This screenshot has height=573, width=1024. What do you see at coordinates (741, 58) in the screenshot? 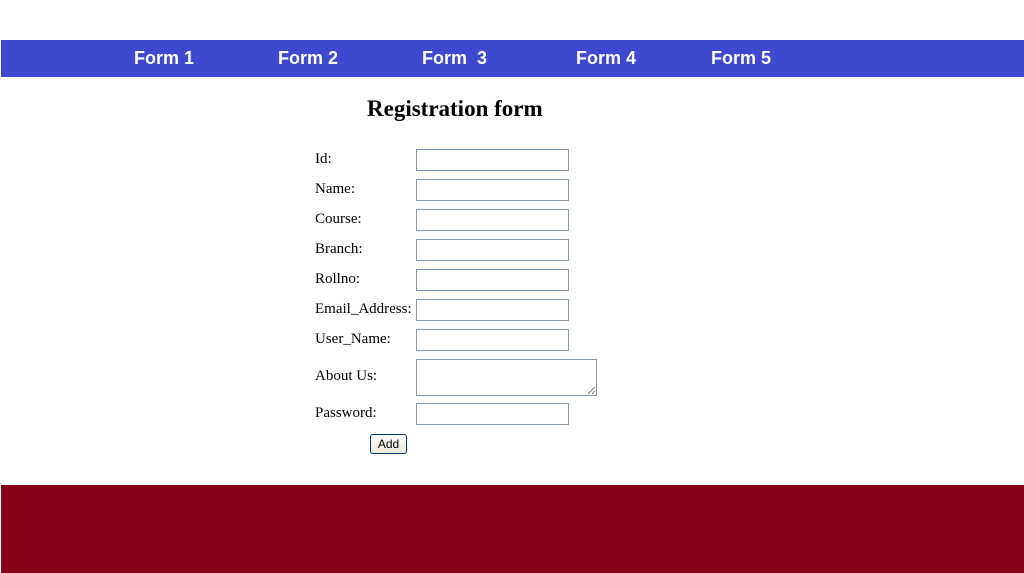
I see `nav-link-form-5: Form 5` at bounding box center [741, 58].